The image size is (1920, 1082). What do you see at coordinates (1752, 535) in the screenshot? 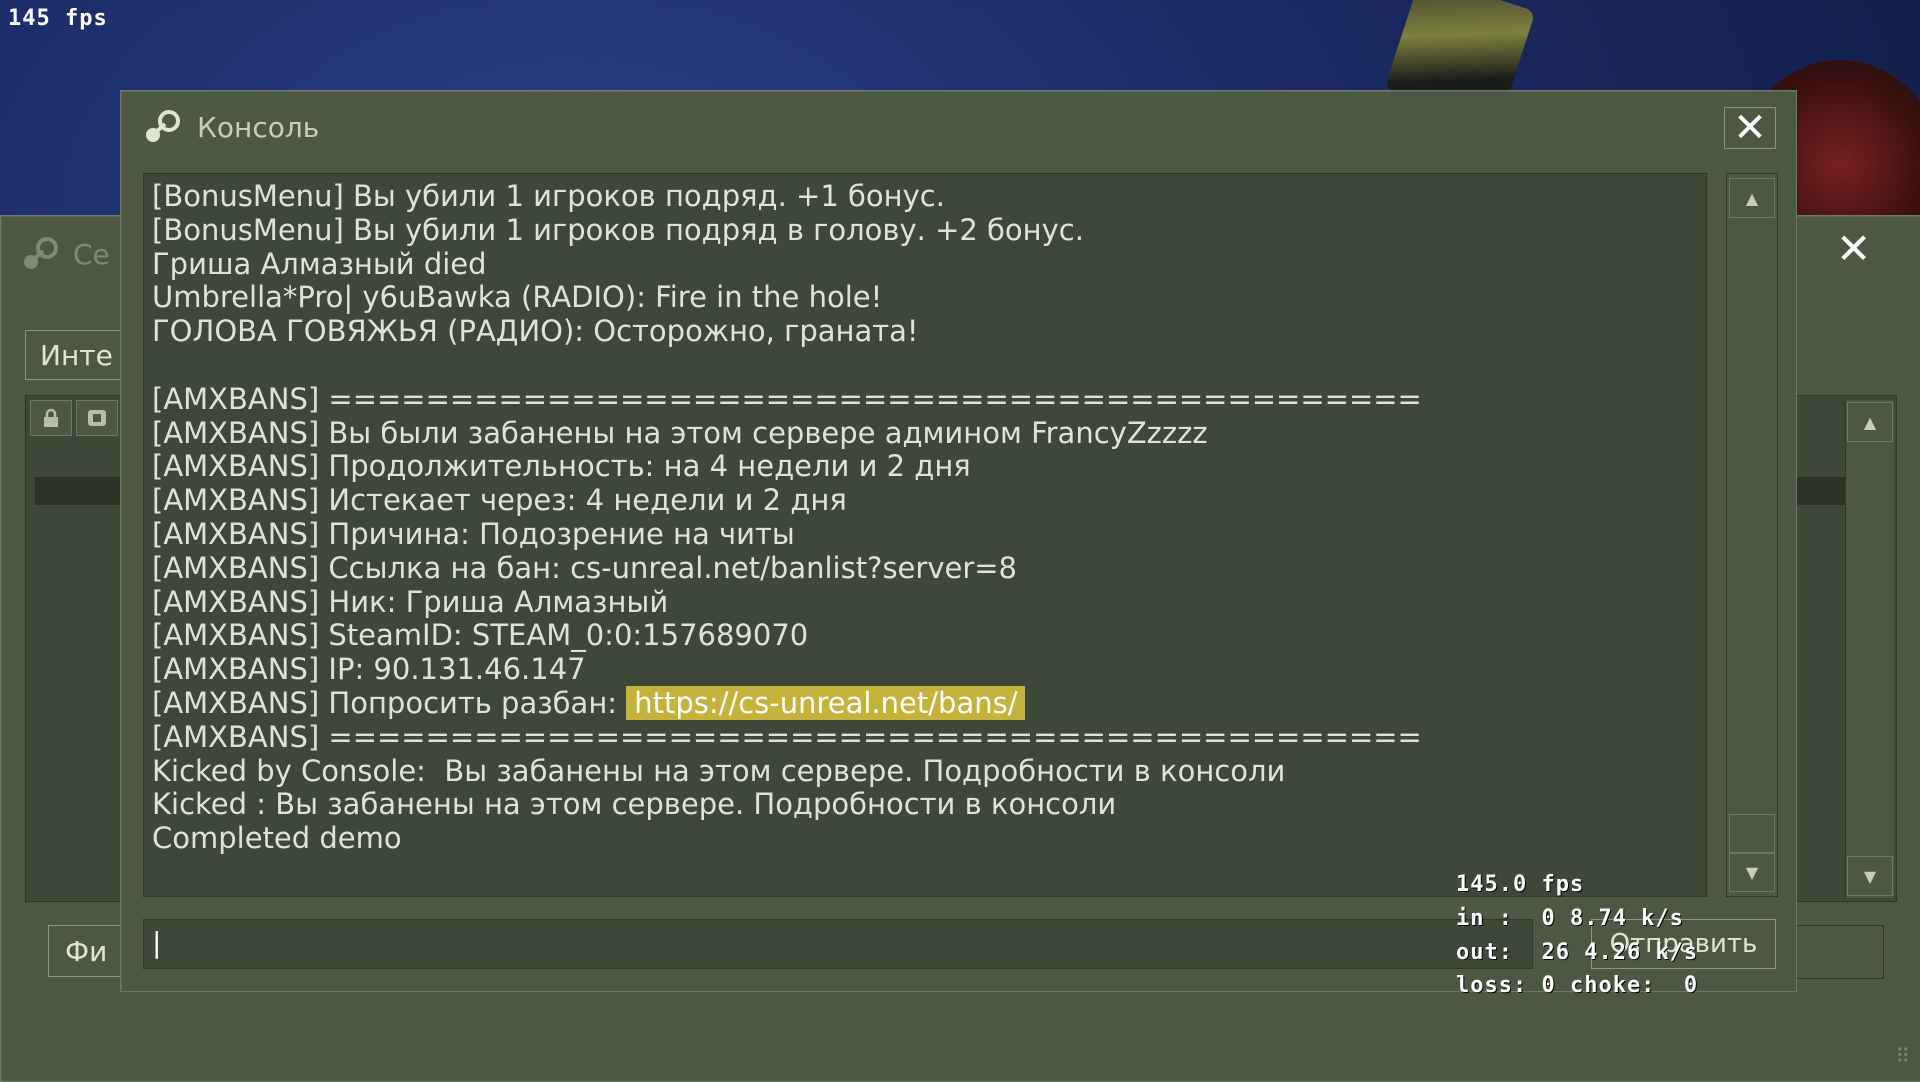
I see `console-scrollbar: ▲ ▼` at bounding box center [1752, 535].